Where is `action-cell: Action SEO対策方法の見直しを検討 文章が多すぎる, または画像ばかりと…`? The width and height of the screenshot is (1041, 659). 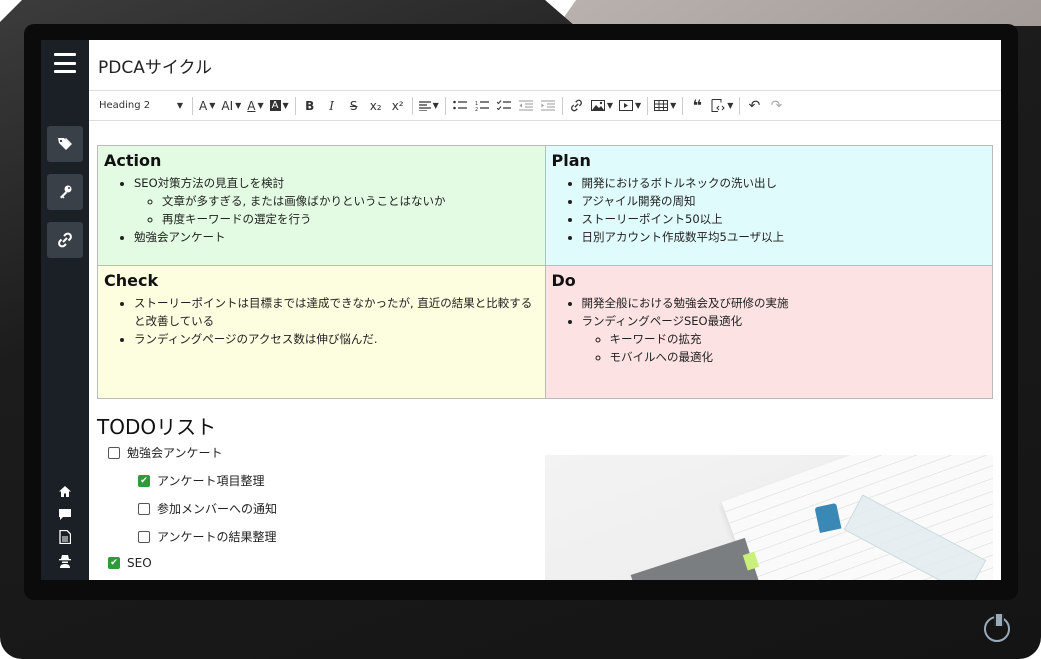 action-cell: Action SEO対策方法の見直しを検討 文章が多すぎる, または画像ばかりと… is located at coordinates (321, 205).